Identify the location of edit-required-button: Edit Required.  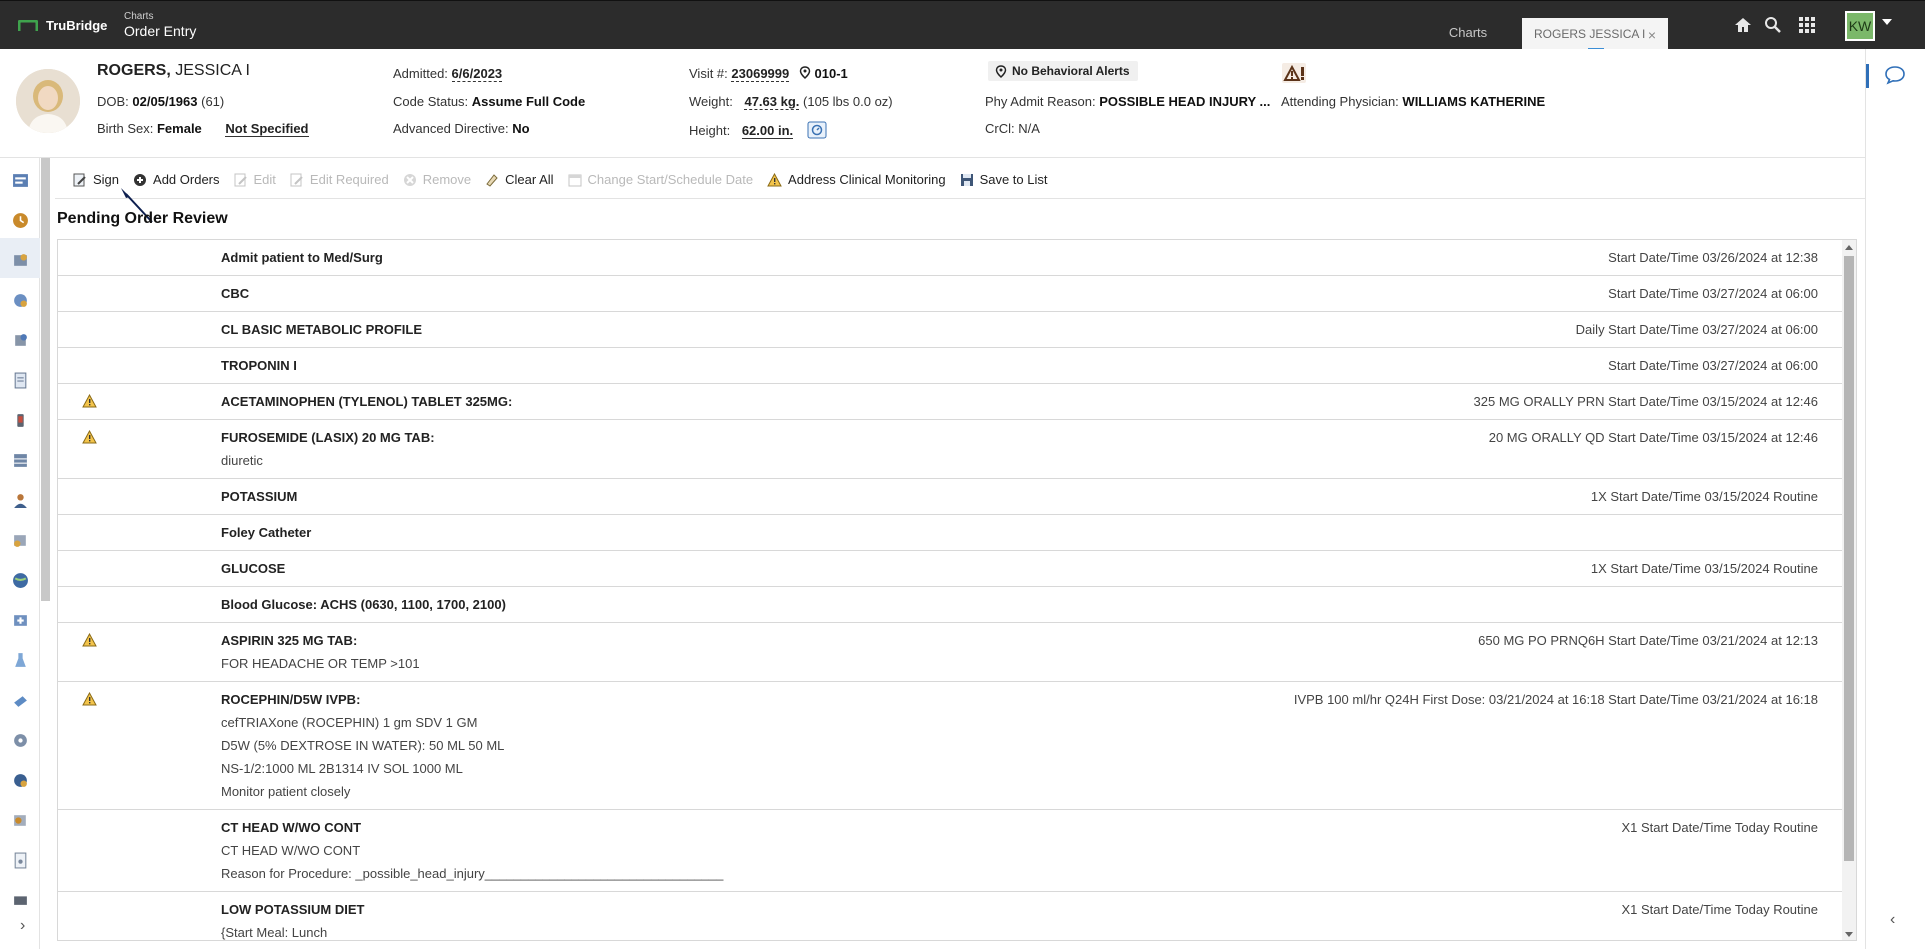
(339, 179).